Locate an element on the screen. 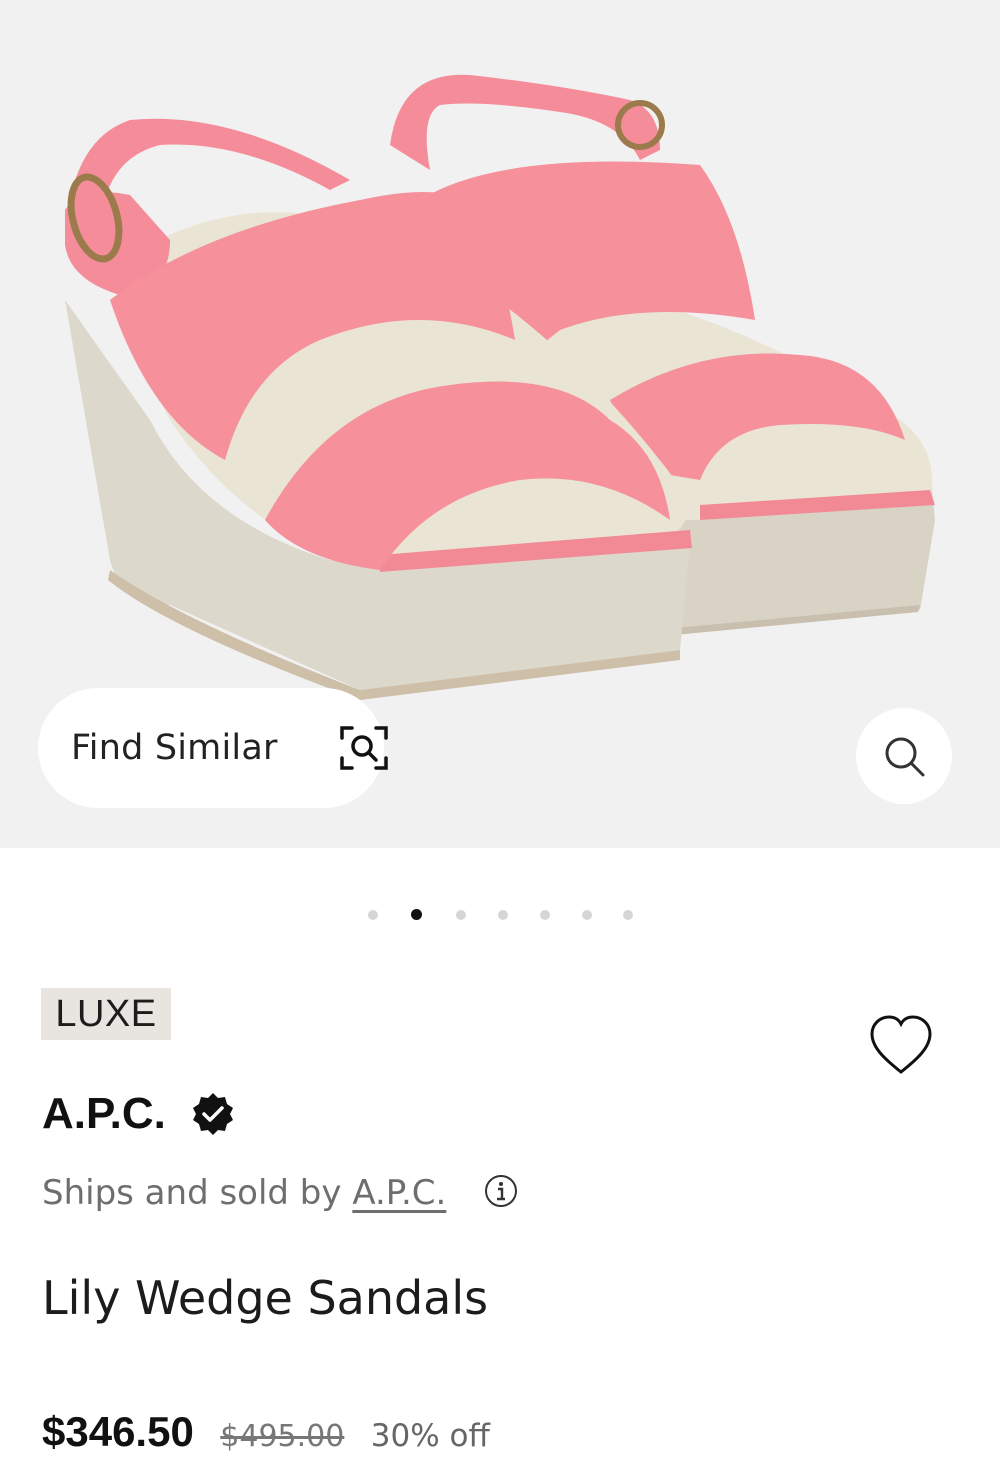  luxe-badge: LUXE is located at coordinates (106, 1014).